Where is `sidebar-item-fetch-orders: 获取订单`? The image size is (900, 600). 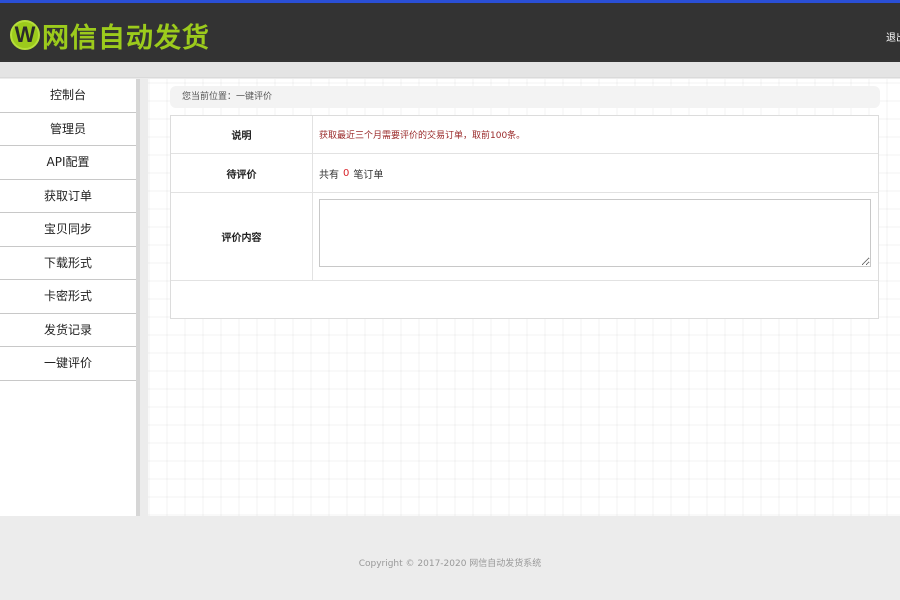
sidebar-item-fetch-orders: 获取订单 is located at coordinates (68, 196).